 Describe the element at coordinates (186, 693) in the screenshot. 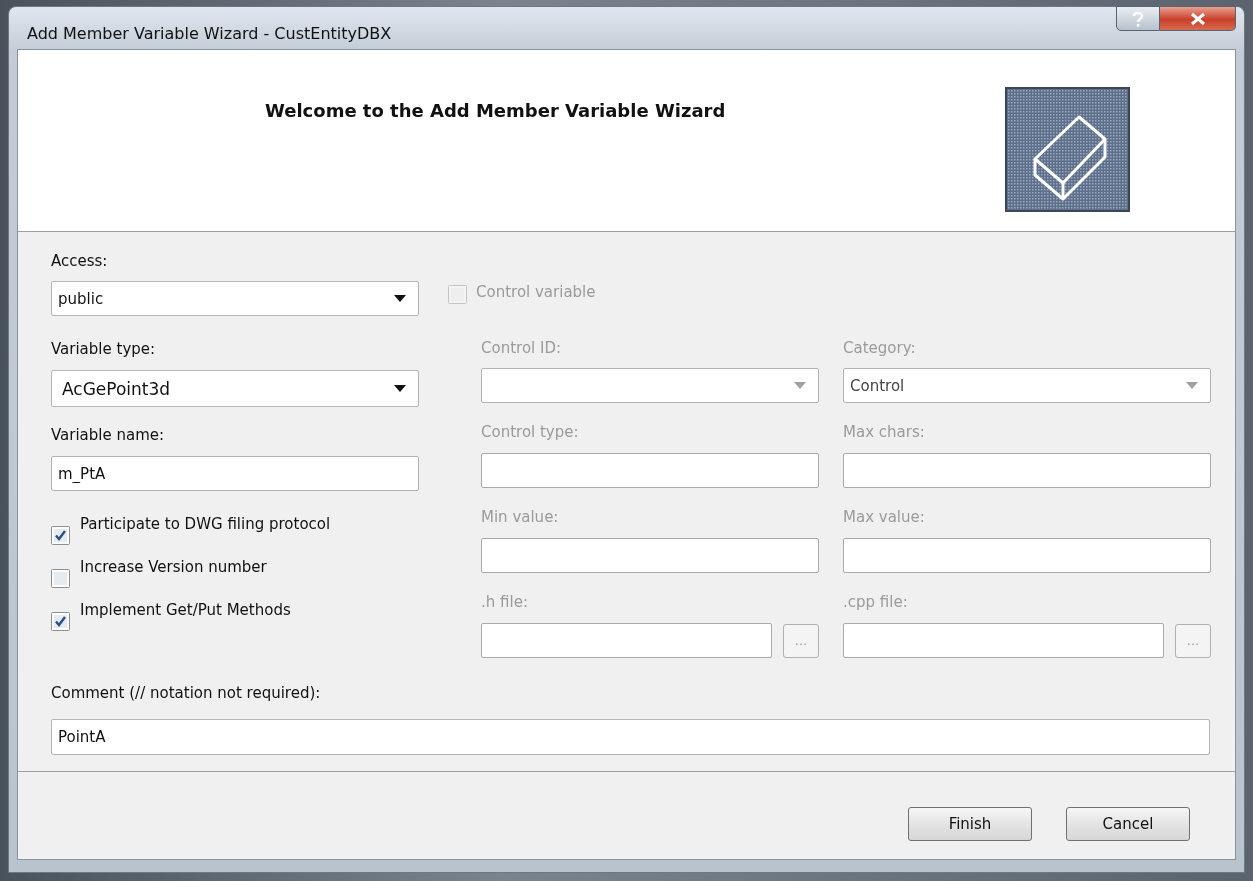

I see `field-label: Comment (// notation not required):` at that location.